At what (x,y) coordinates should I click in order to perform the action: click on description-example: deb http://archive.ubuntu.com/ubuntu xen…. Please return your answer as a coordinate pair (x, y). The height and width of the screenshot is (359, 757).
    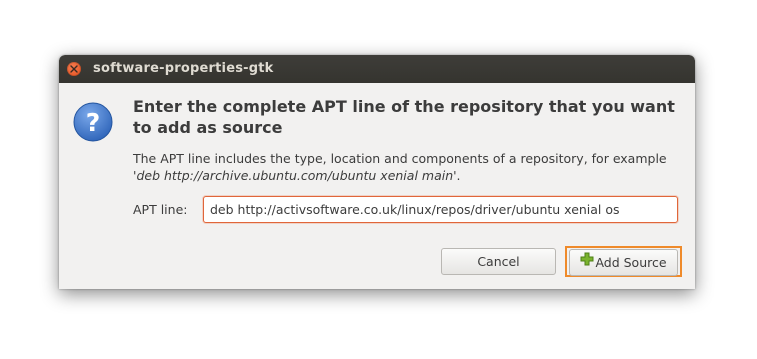
    Looking at the image, I should click on (295, 175).